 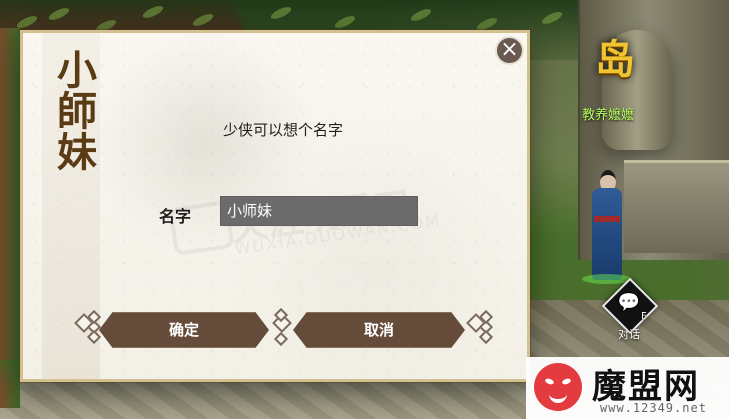 What do you see at coordinates (73, 110) in the screenshot?
I see `side-title: 小師妹` at bounding box center [73, 110].